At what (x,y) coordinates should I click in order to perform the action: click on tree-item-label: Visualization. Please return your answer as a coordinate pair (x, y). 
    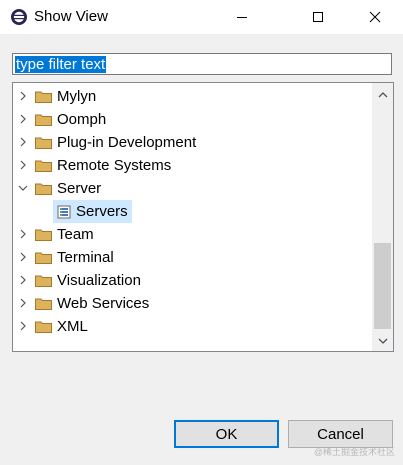
    Looking at the image, I should click on (99, 280).